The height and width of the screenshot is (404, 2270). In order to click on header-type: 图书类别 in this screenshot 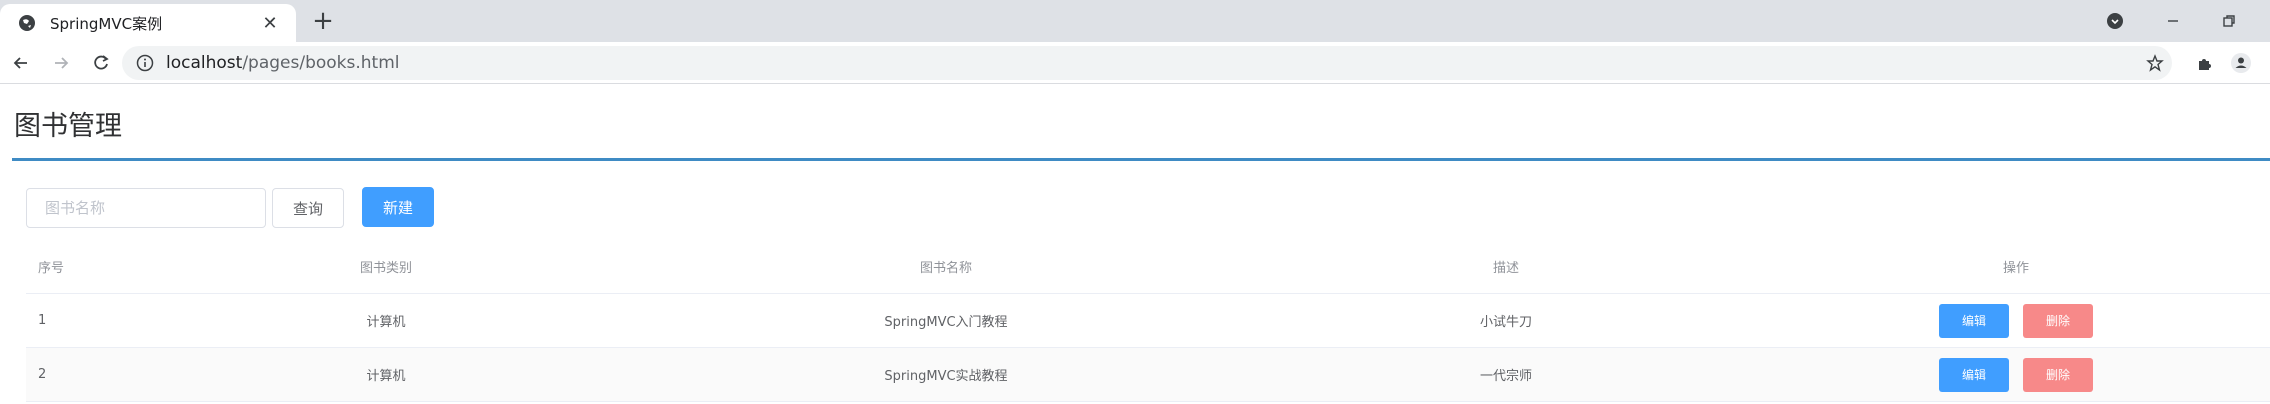, I will do `click(386, 266)`.